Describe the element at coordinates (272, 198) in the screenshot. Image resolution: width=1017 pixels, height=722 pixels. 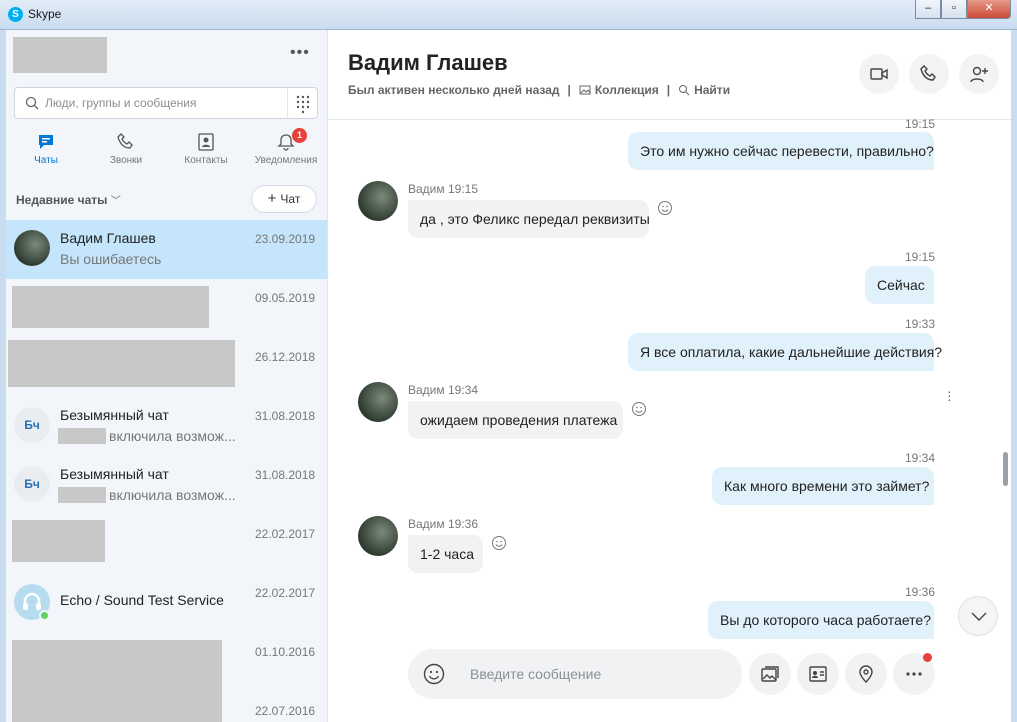
I see `plus-icon: +` at that location.